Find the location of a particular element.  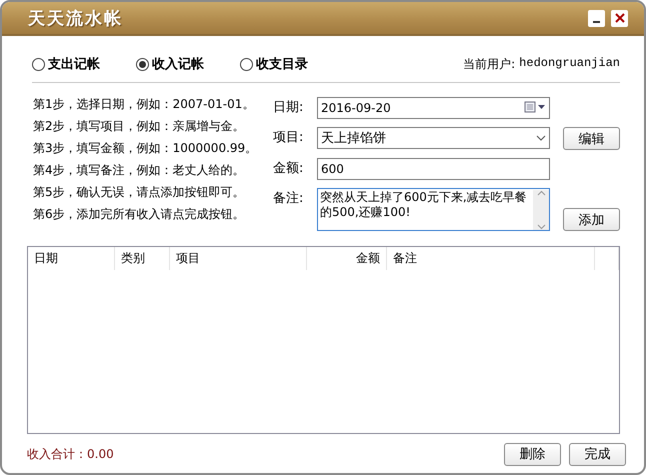

income-total: 收入合计：0.00 is located at coordinates (71, 454).